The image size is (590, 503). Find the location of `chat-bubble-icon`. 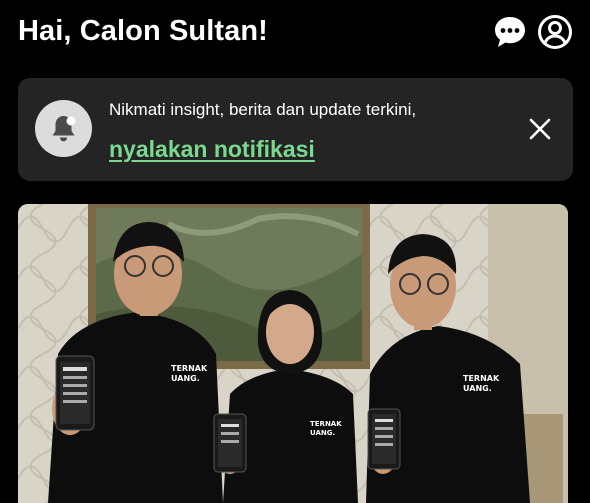

chat-bubble-icon is located at coordinates (510, 32).